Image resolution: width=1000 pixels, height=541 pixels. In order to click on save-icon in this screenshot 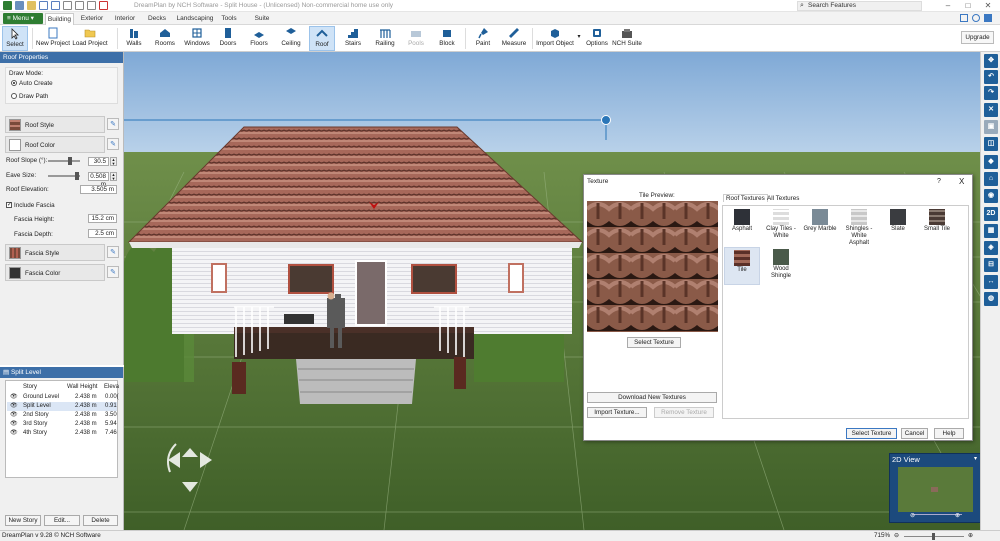, I will do `click(19, 5)`.